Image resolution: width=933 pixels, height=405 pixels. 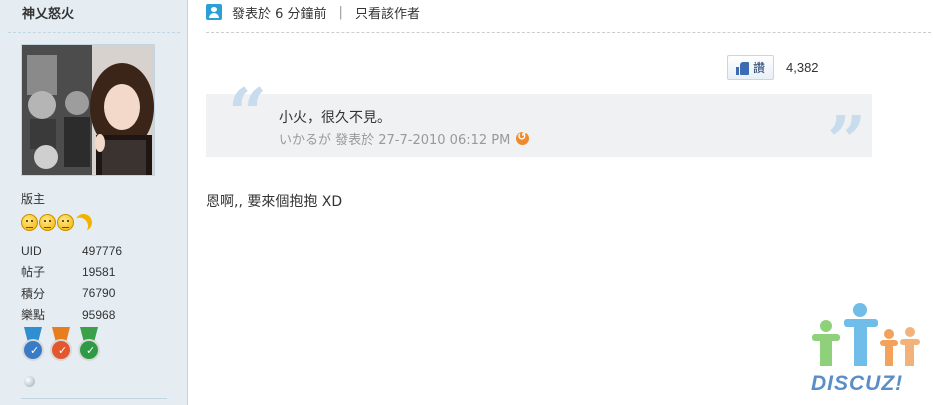 What do you see at coordinates (84, 223) in the screenshot?
I see `moon-icon` at bounding box center [84, 223].